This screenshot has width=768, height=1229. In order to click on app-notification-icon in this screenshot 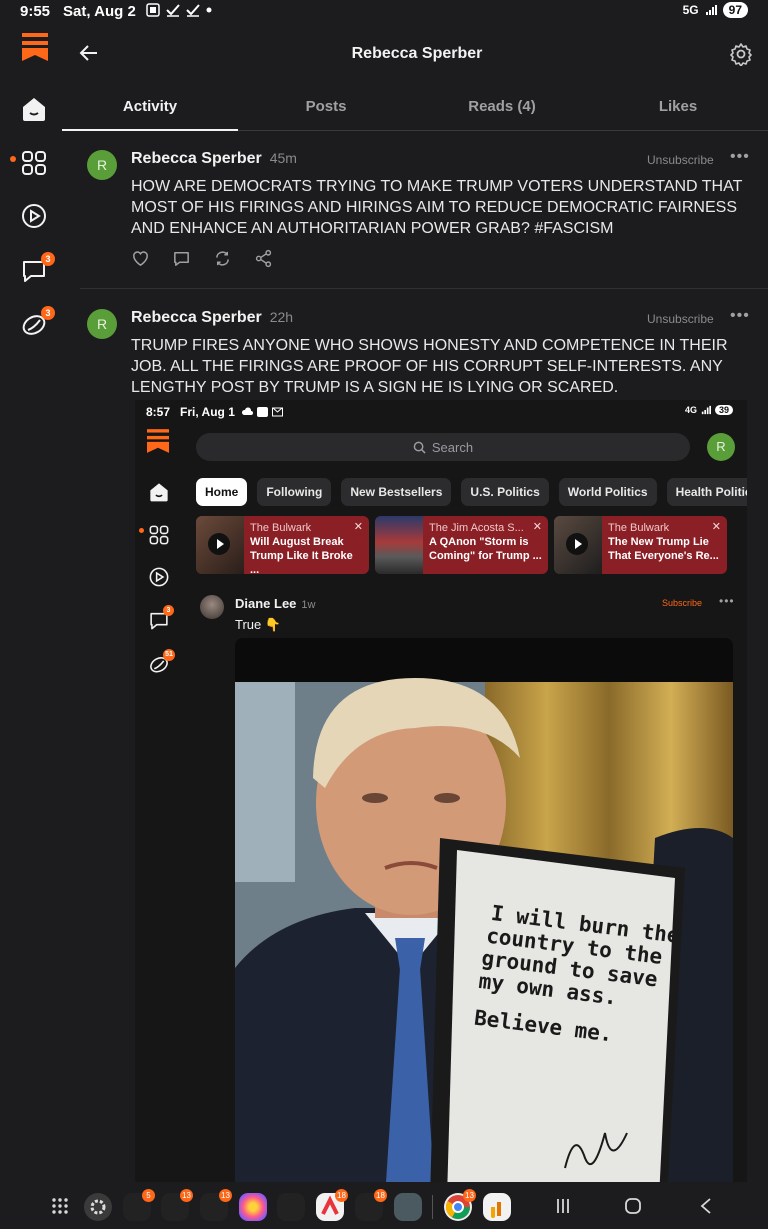, I will do `click(262, 412)`.